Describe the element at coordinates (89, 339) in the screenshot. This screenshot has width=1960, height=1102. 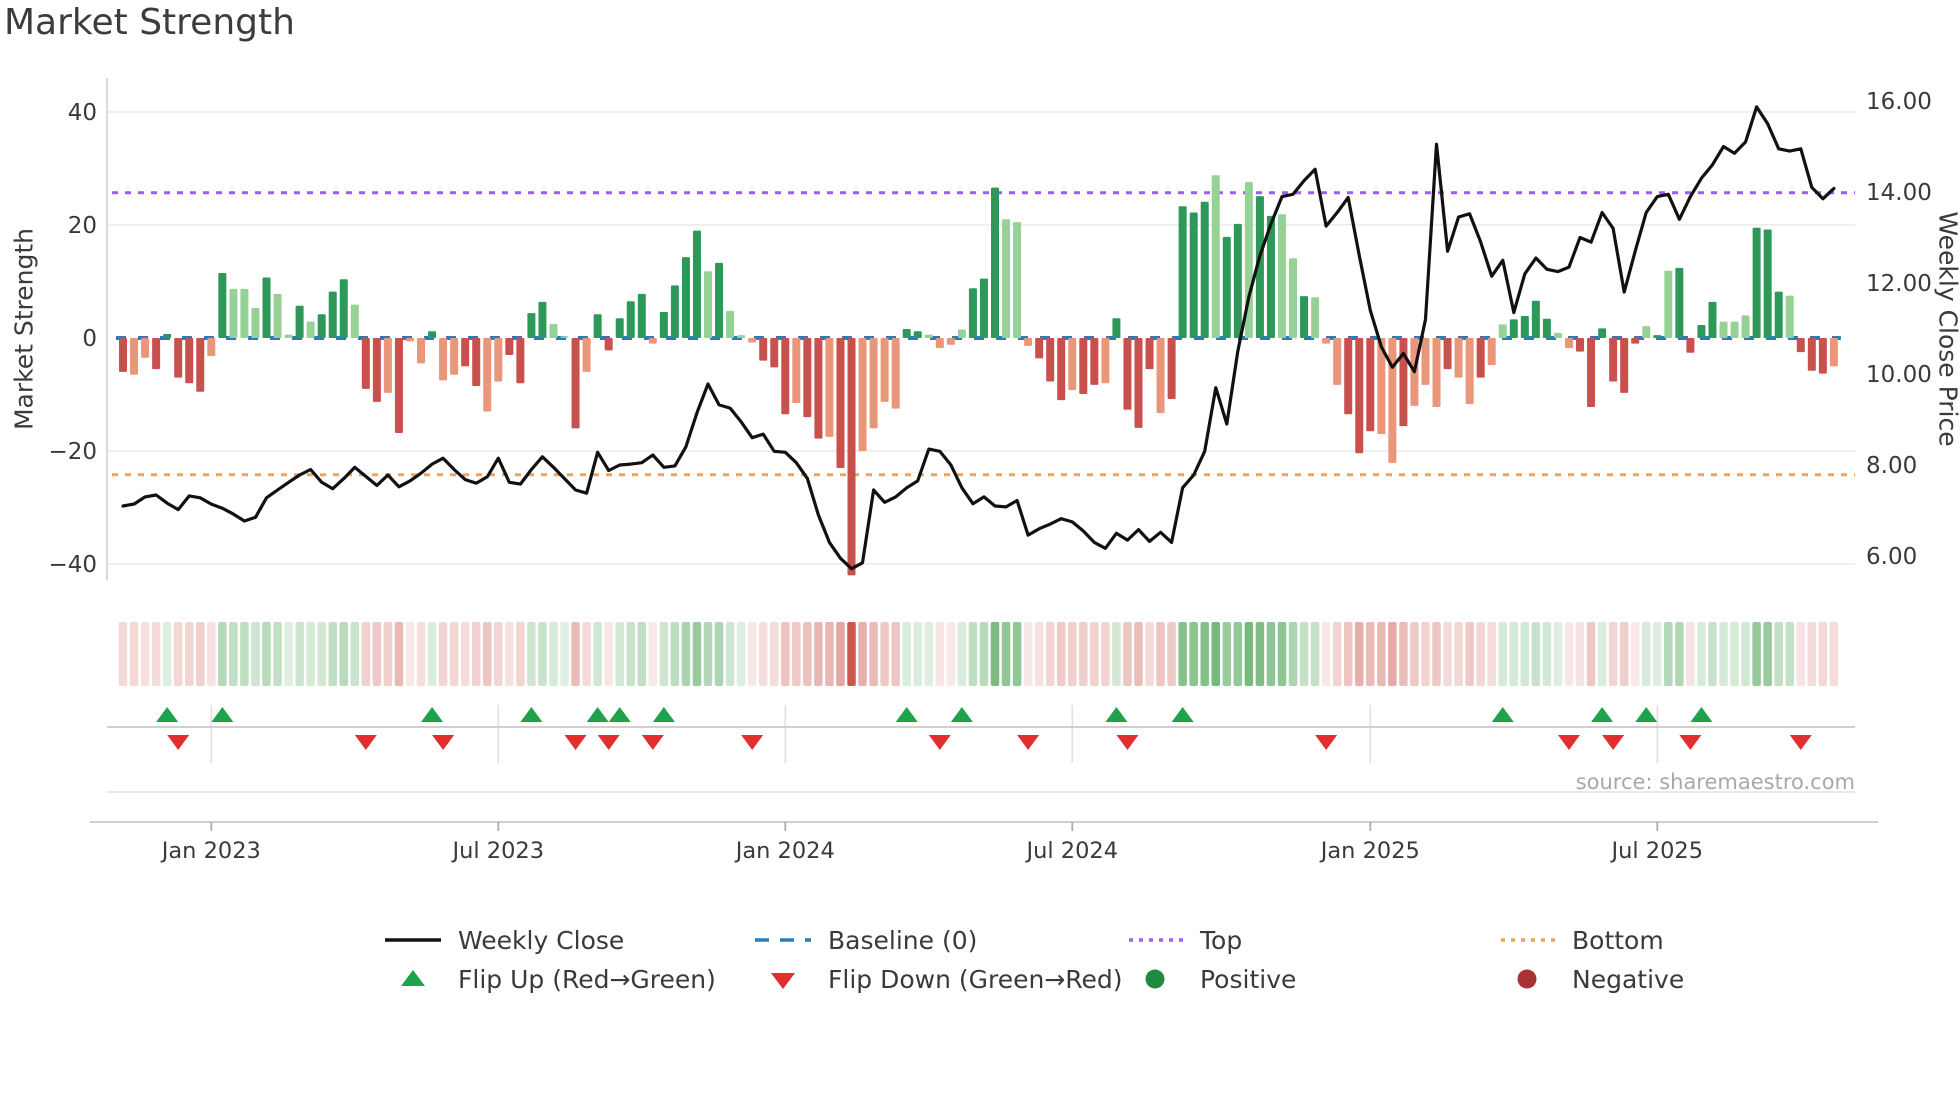
I see `tick-label: 0` at that location.